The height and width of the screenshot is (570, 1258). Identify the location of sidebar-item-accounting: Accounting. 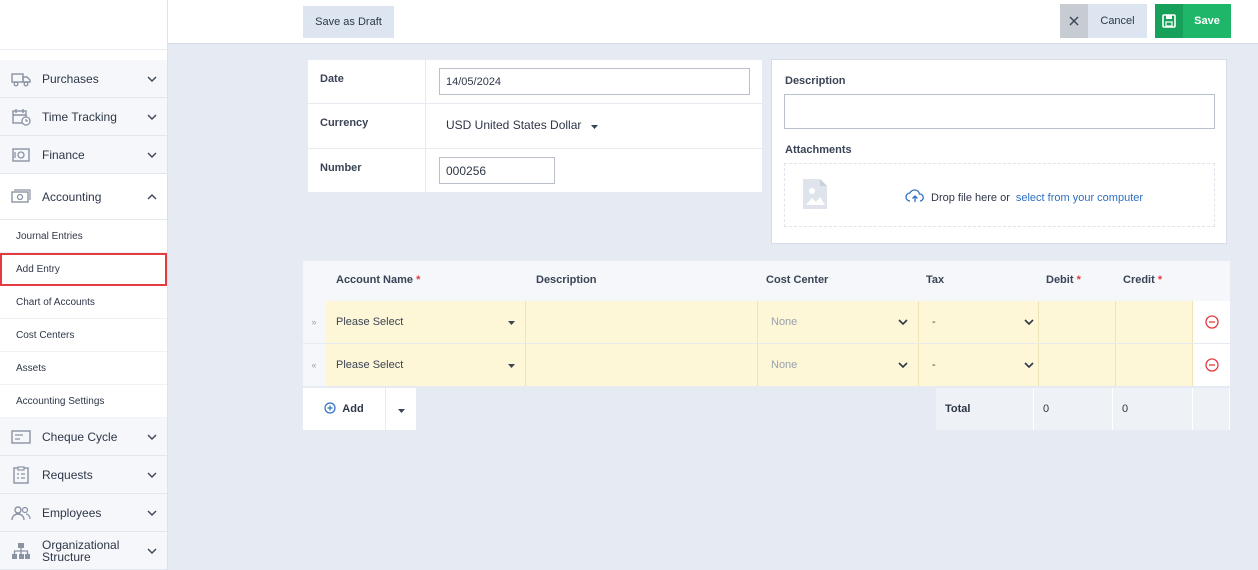
(83, 197).